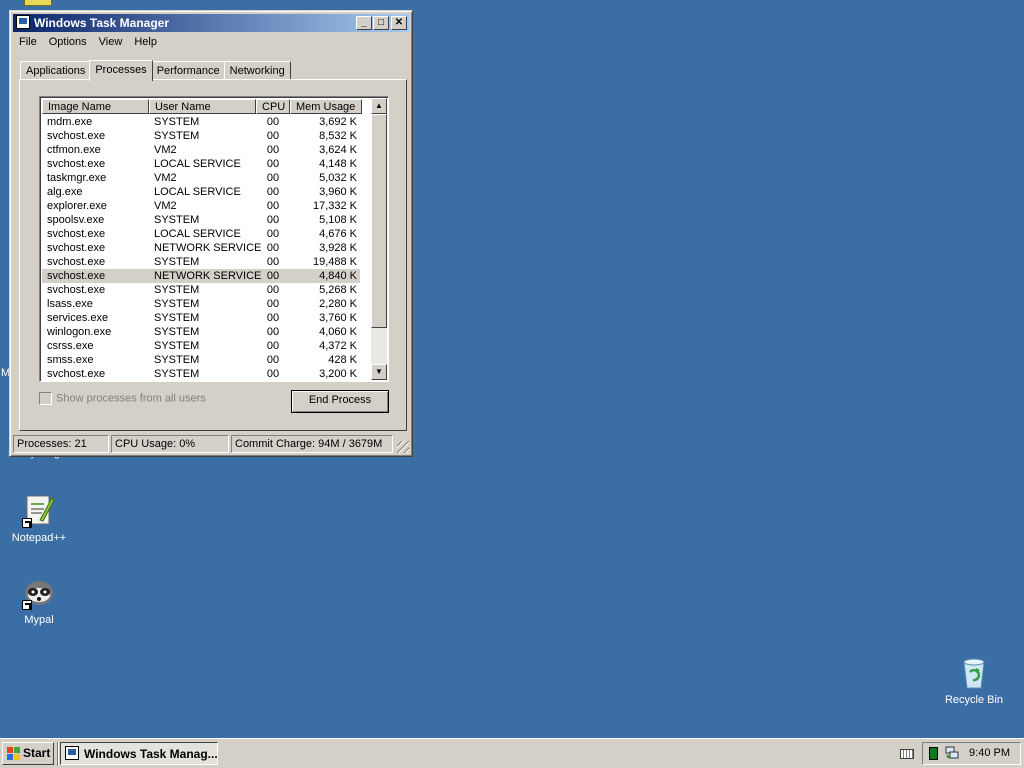 The height and width of the screenshot is (768, 1024). I want to click on status-processes: Processes: 21, so click(61, 444).